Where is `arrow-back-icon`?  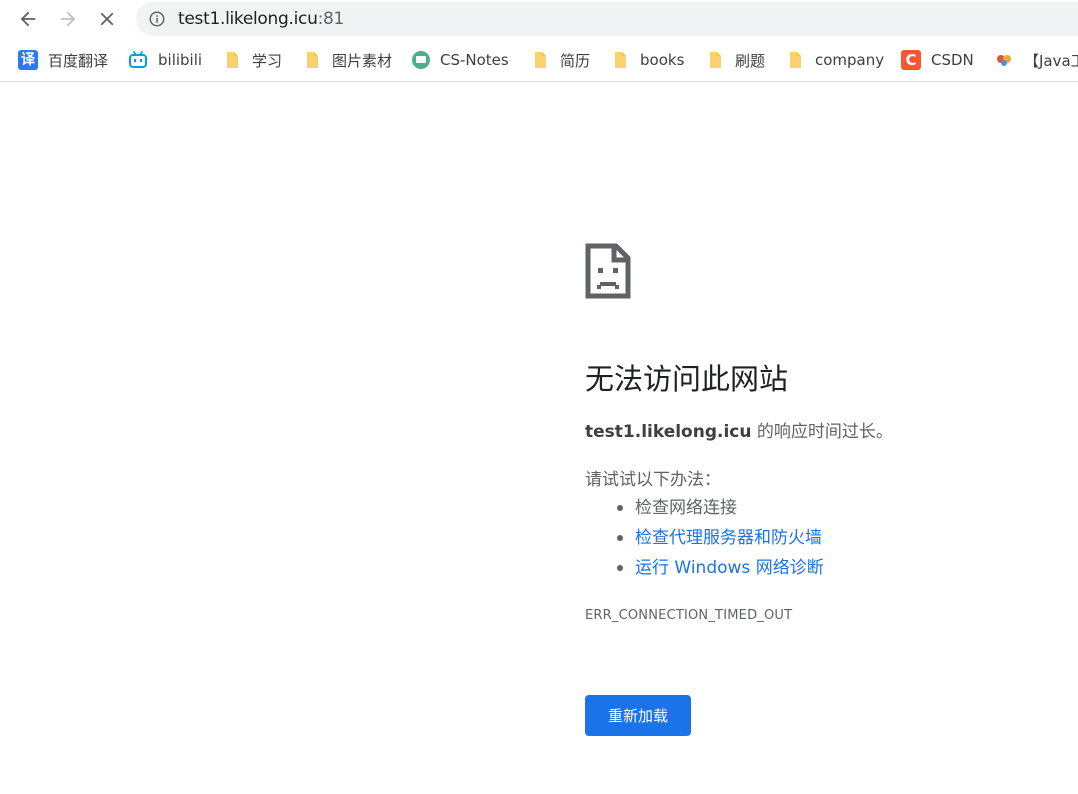 arrow-back-icon is located at coordinates (28, 19).